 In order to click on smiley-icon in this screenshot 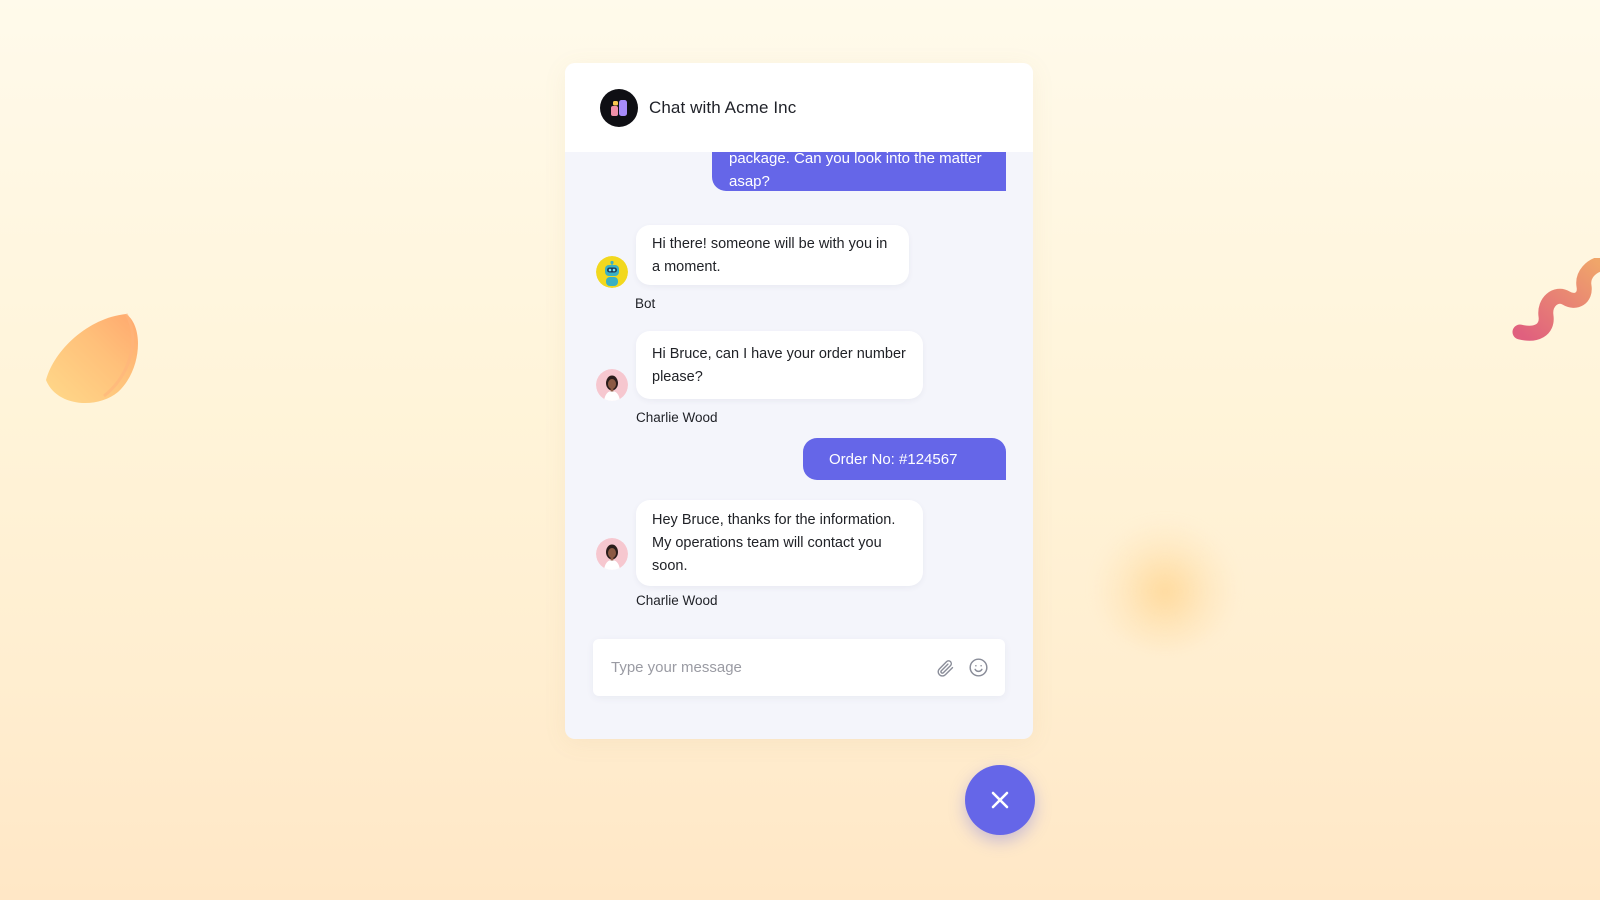, I will do `click(978, 668)`.